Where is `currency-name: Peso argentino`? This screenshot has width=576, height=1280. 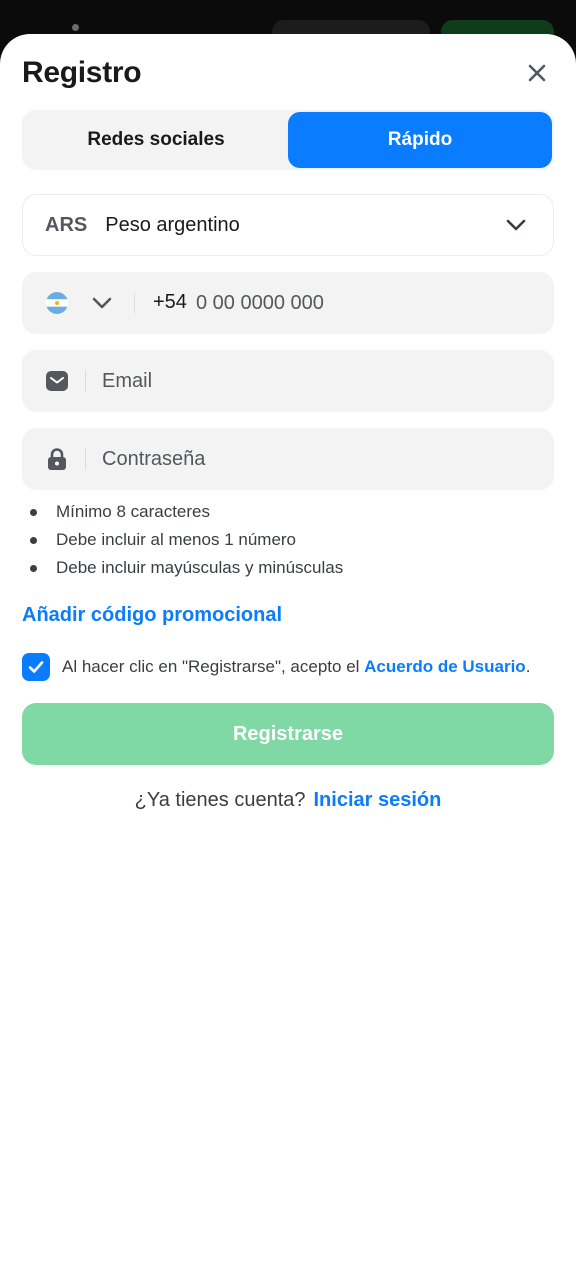
currency-name: Peso argentino is located at coordinates (172, 224).